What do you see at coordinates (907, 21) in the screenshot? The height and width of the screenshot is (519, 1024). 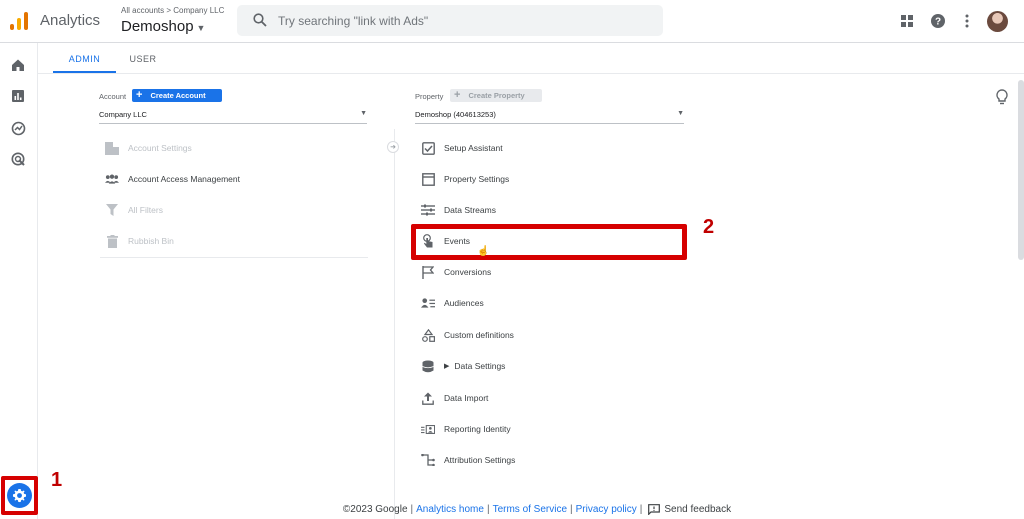 I see `apps-grid-icon` at bounding box center [907, 21].